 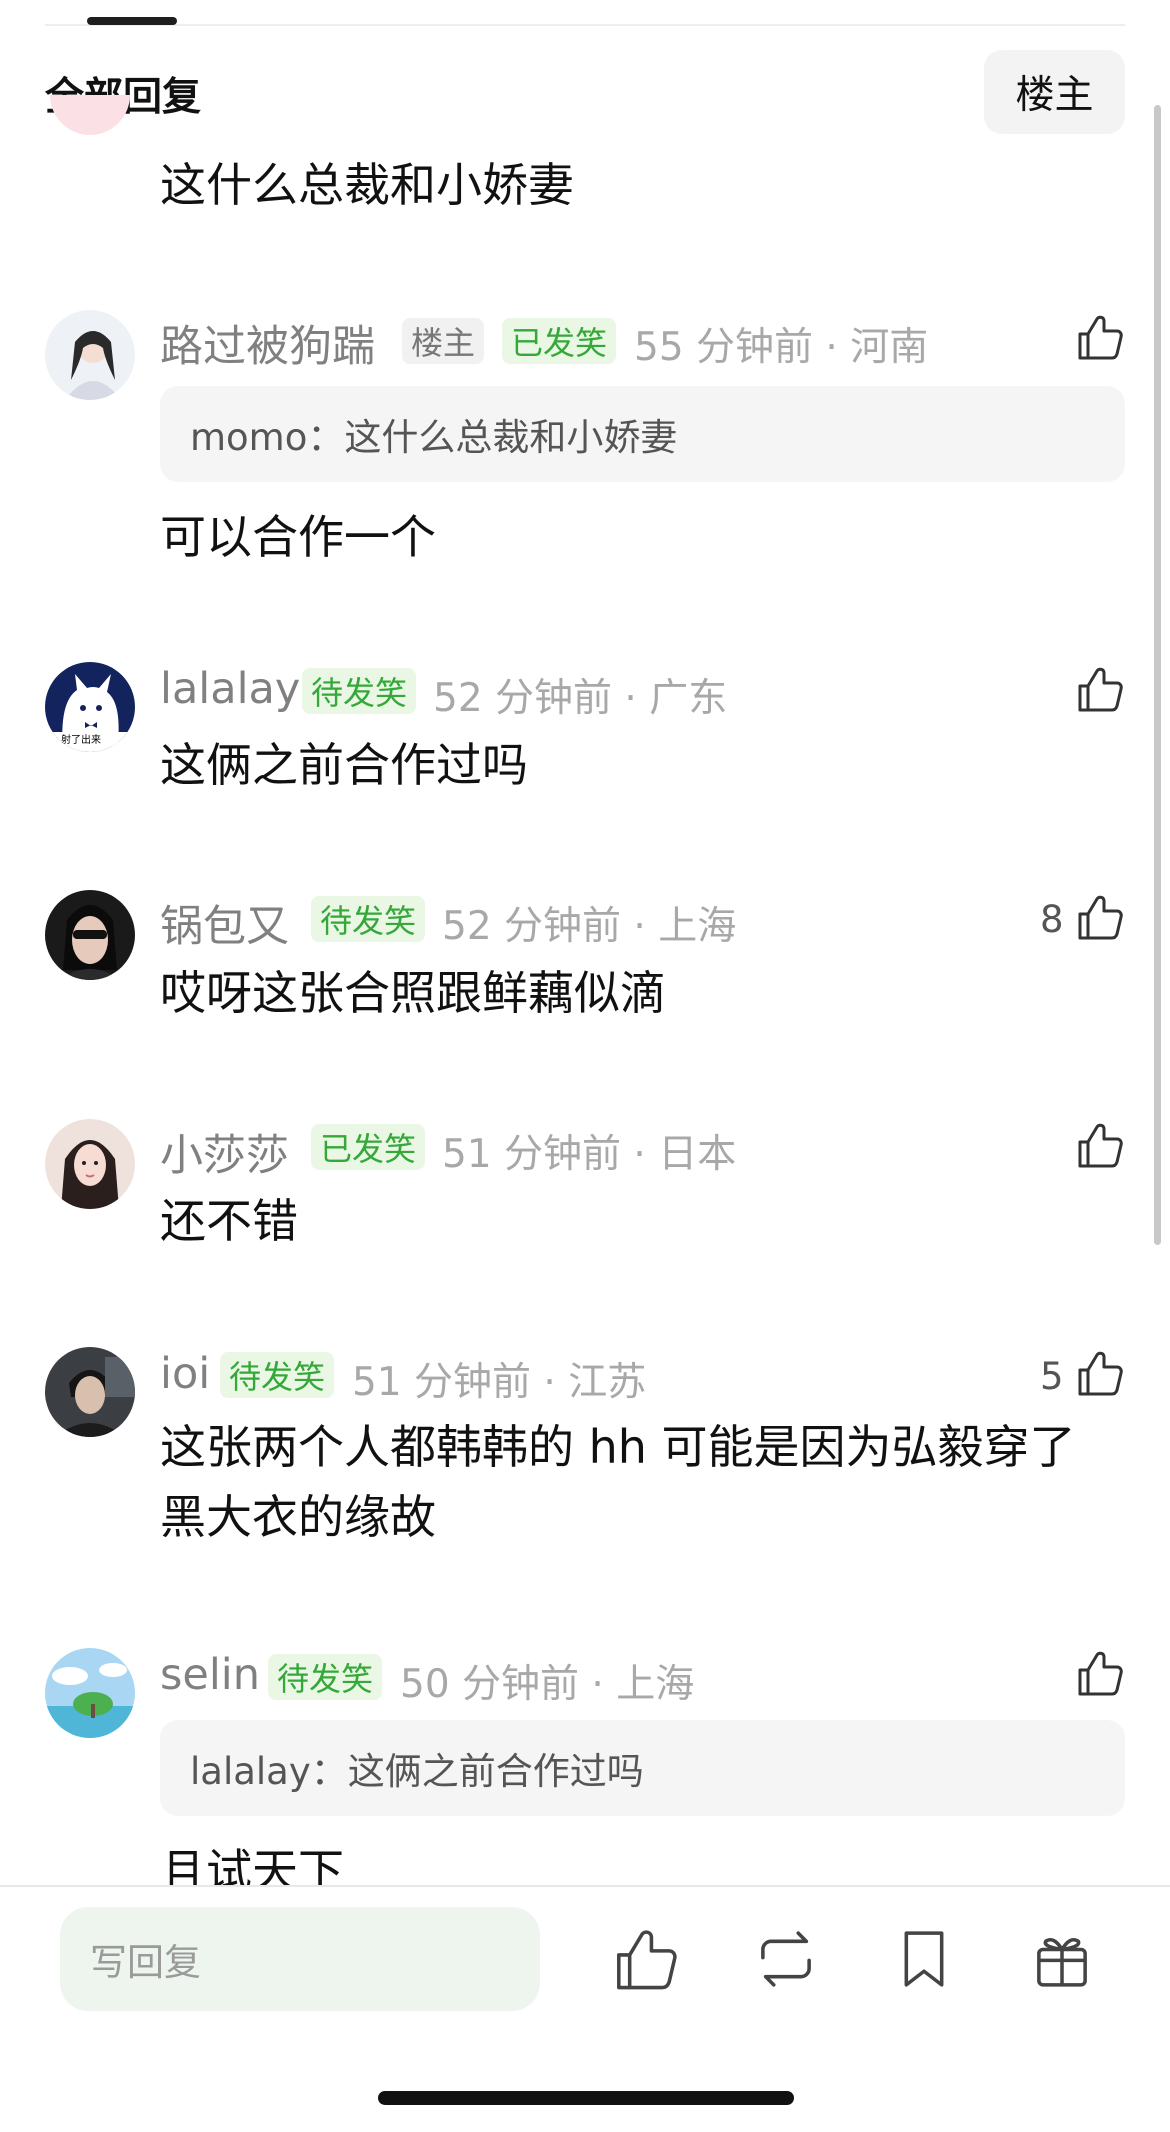 What do you see at coordinates (1157, 675) in the screenshot?
I see `scrollbar` at bounding box center [1157, 675].